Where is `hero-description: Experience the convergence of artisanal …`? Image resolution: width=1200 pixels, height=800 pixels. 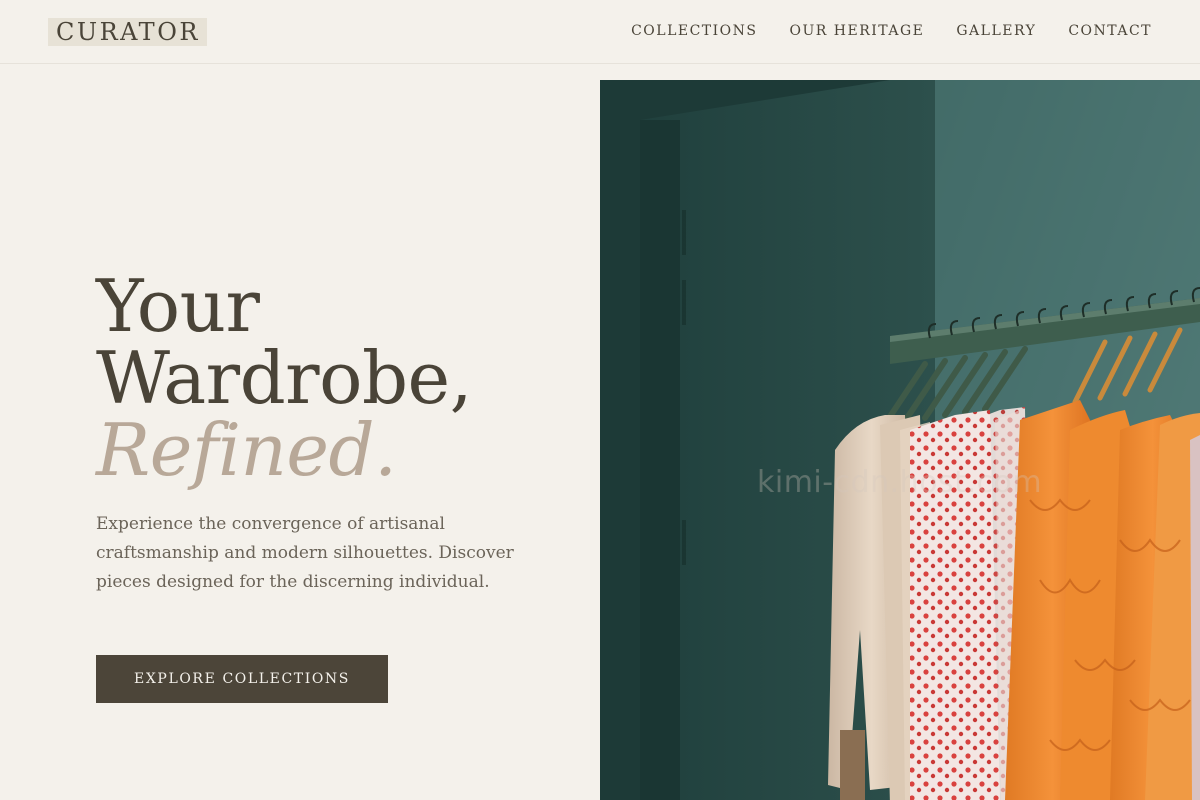
hero-description: Experience the convergence of artisanal … is located at coordinates (305, 553).